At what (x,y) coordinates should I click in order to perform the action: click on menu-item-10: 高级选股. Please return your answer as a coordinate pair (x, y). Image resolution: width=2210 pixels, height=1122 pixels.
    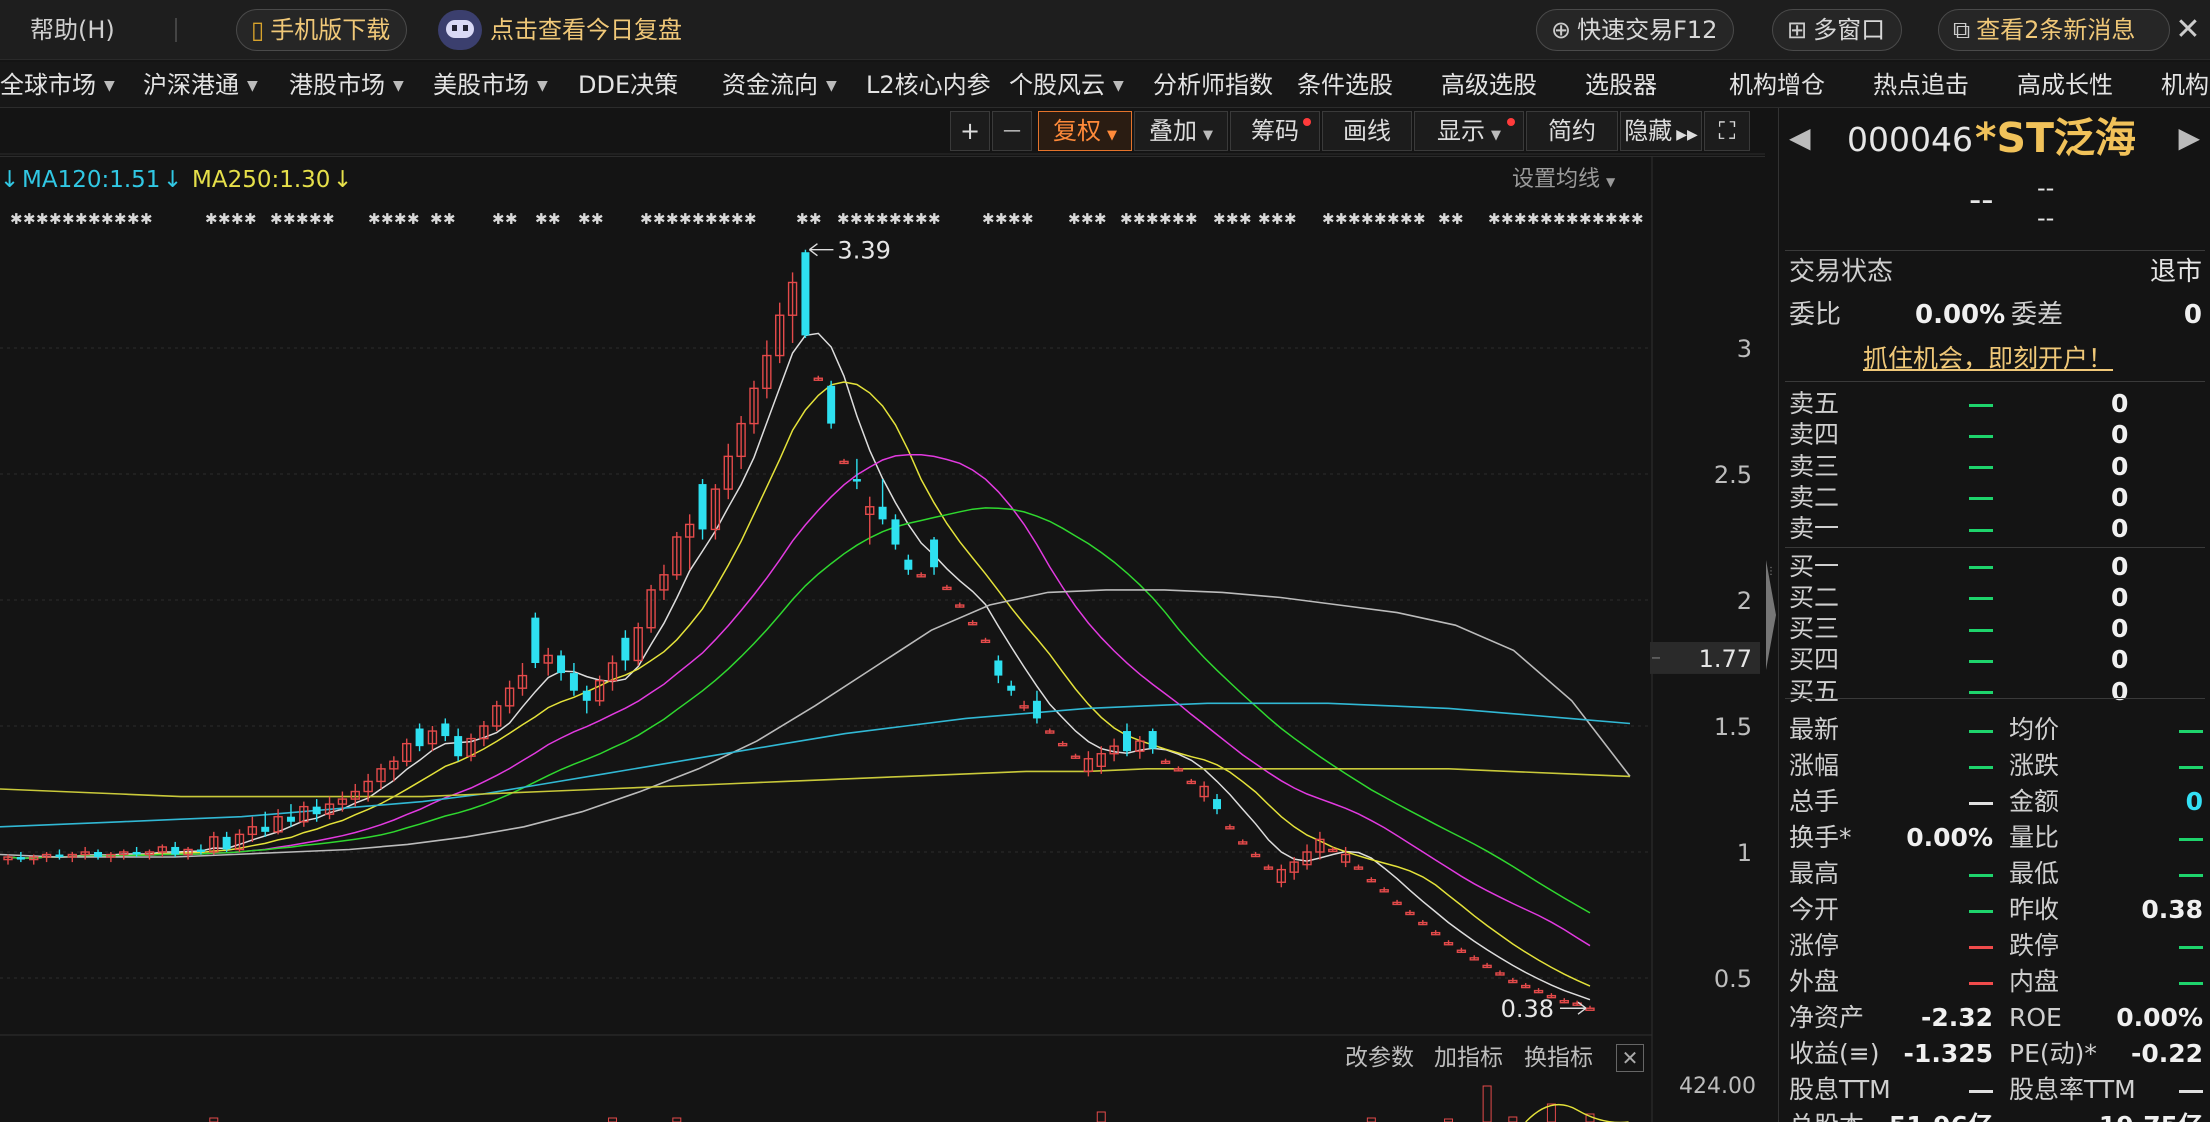
    Looking at the image, I should click on (1489, 85).